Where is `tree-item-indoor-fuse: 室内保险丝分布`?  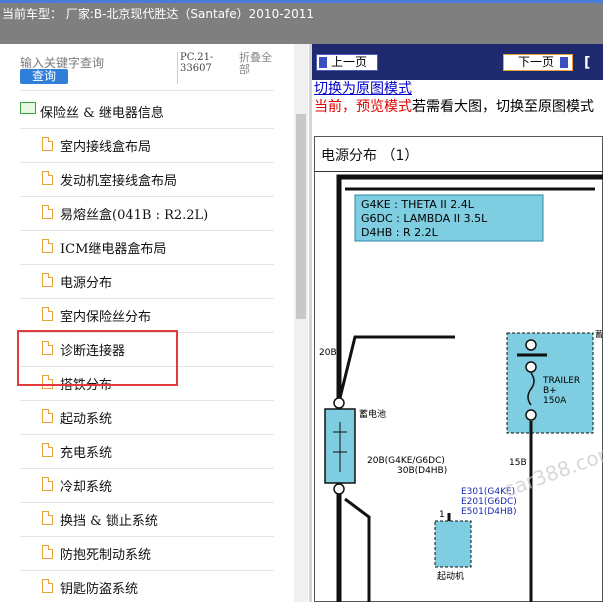
tree-item-indoor-fuse: 室内保险丝分布 is located at coordinates (147, 315).